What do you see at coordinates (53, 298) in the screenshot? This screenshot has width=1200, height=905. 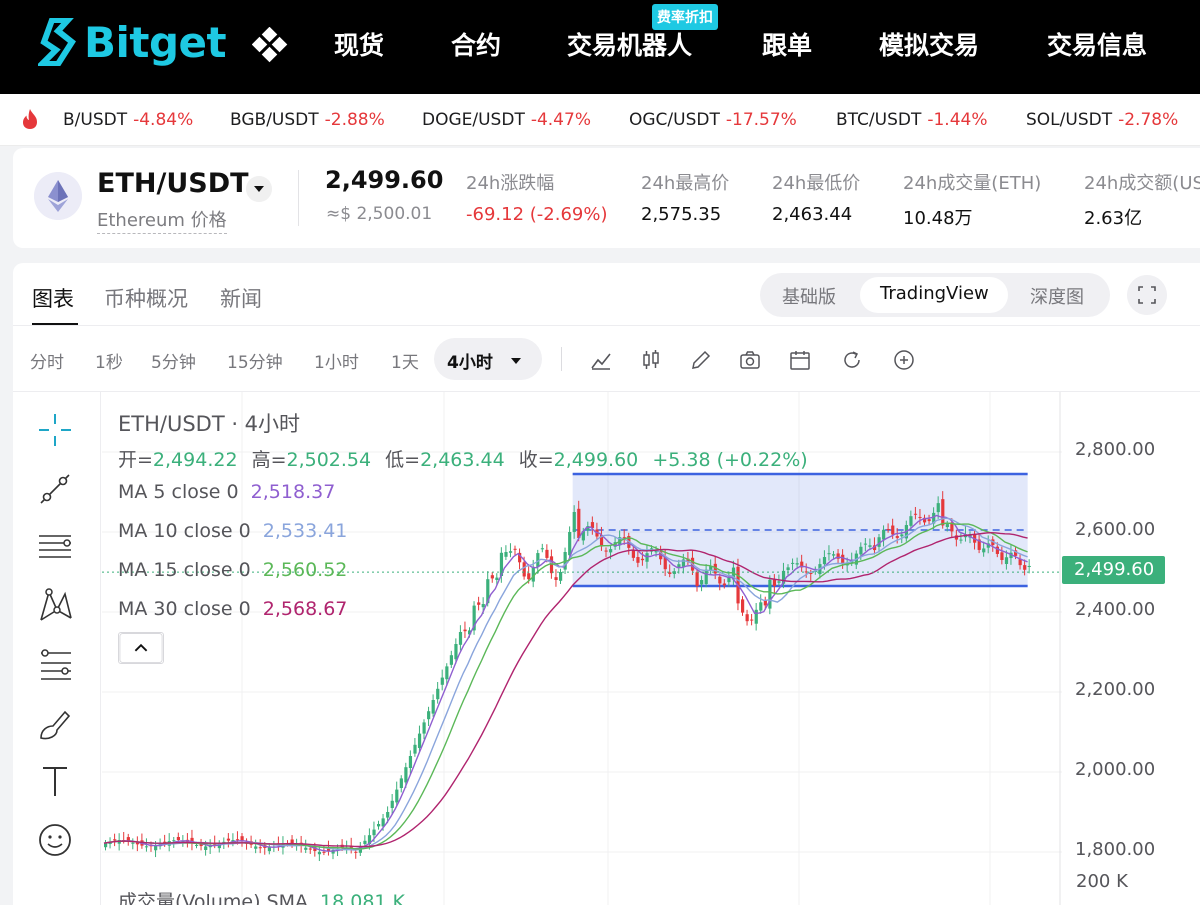 I see `tab-chart: 图表` at bounding box center [53, 298].